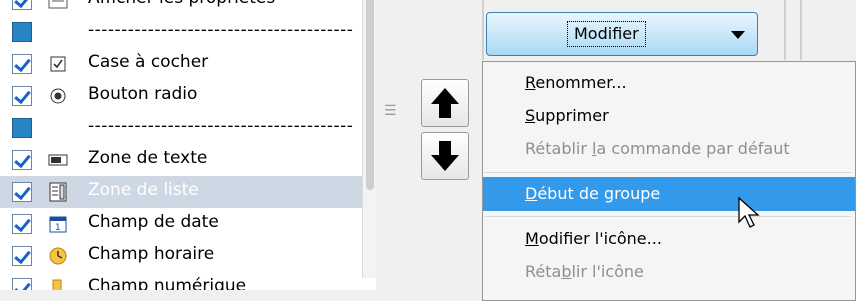 The image size is (856, 301). Describe the element at coordinates (58, 64) in the screenshot. I see `checkbox-icon` at that location.